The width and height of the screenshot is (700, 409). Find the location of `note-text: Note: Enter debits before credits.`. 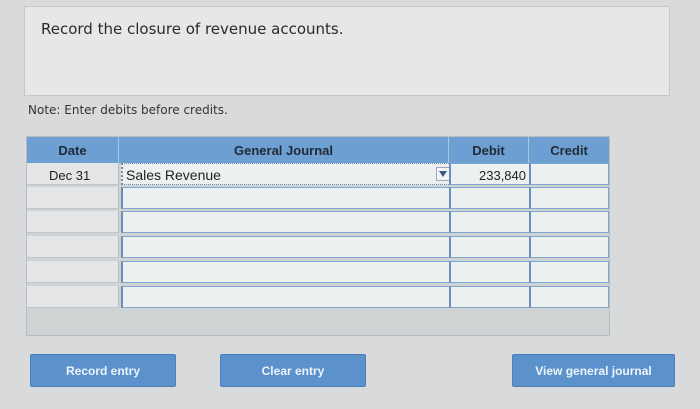

note-text: Note: Enter debits before credits. is located at coordinates (128, 110).